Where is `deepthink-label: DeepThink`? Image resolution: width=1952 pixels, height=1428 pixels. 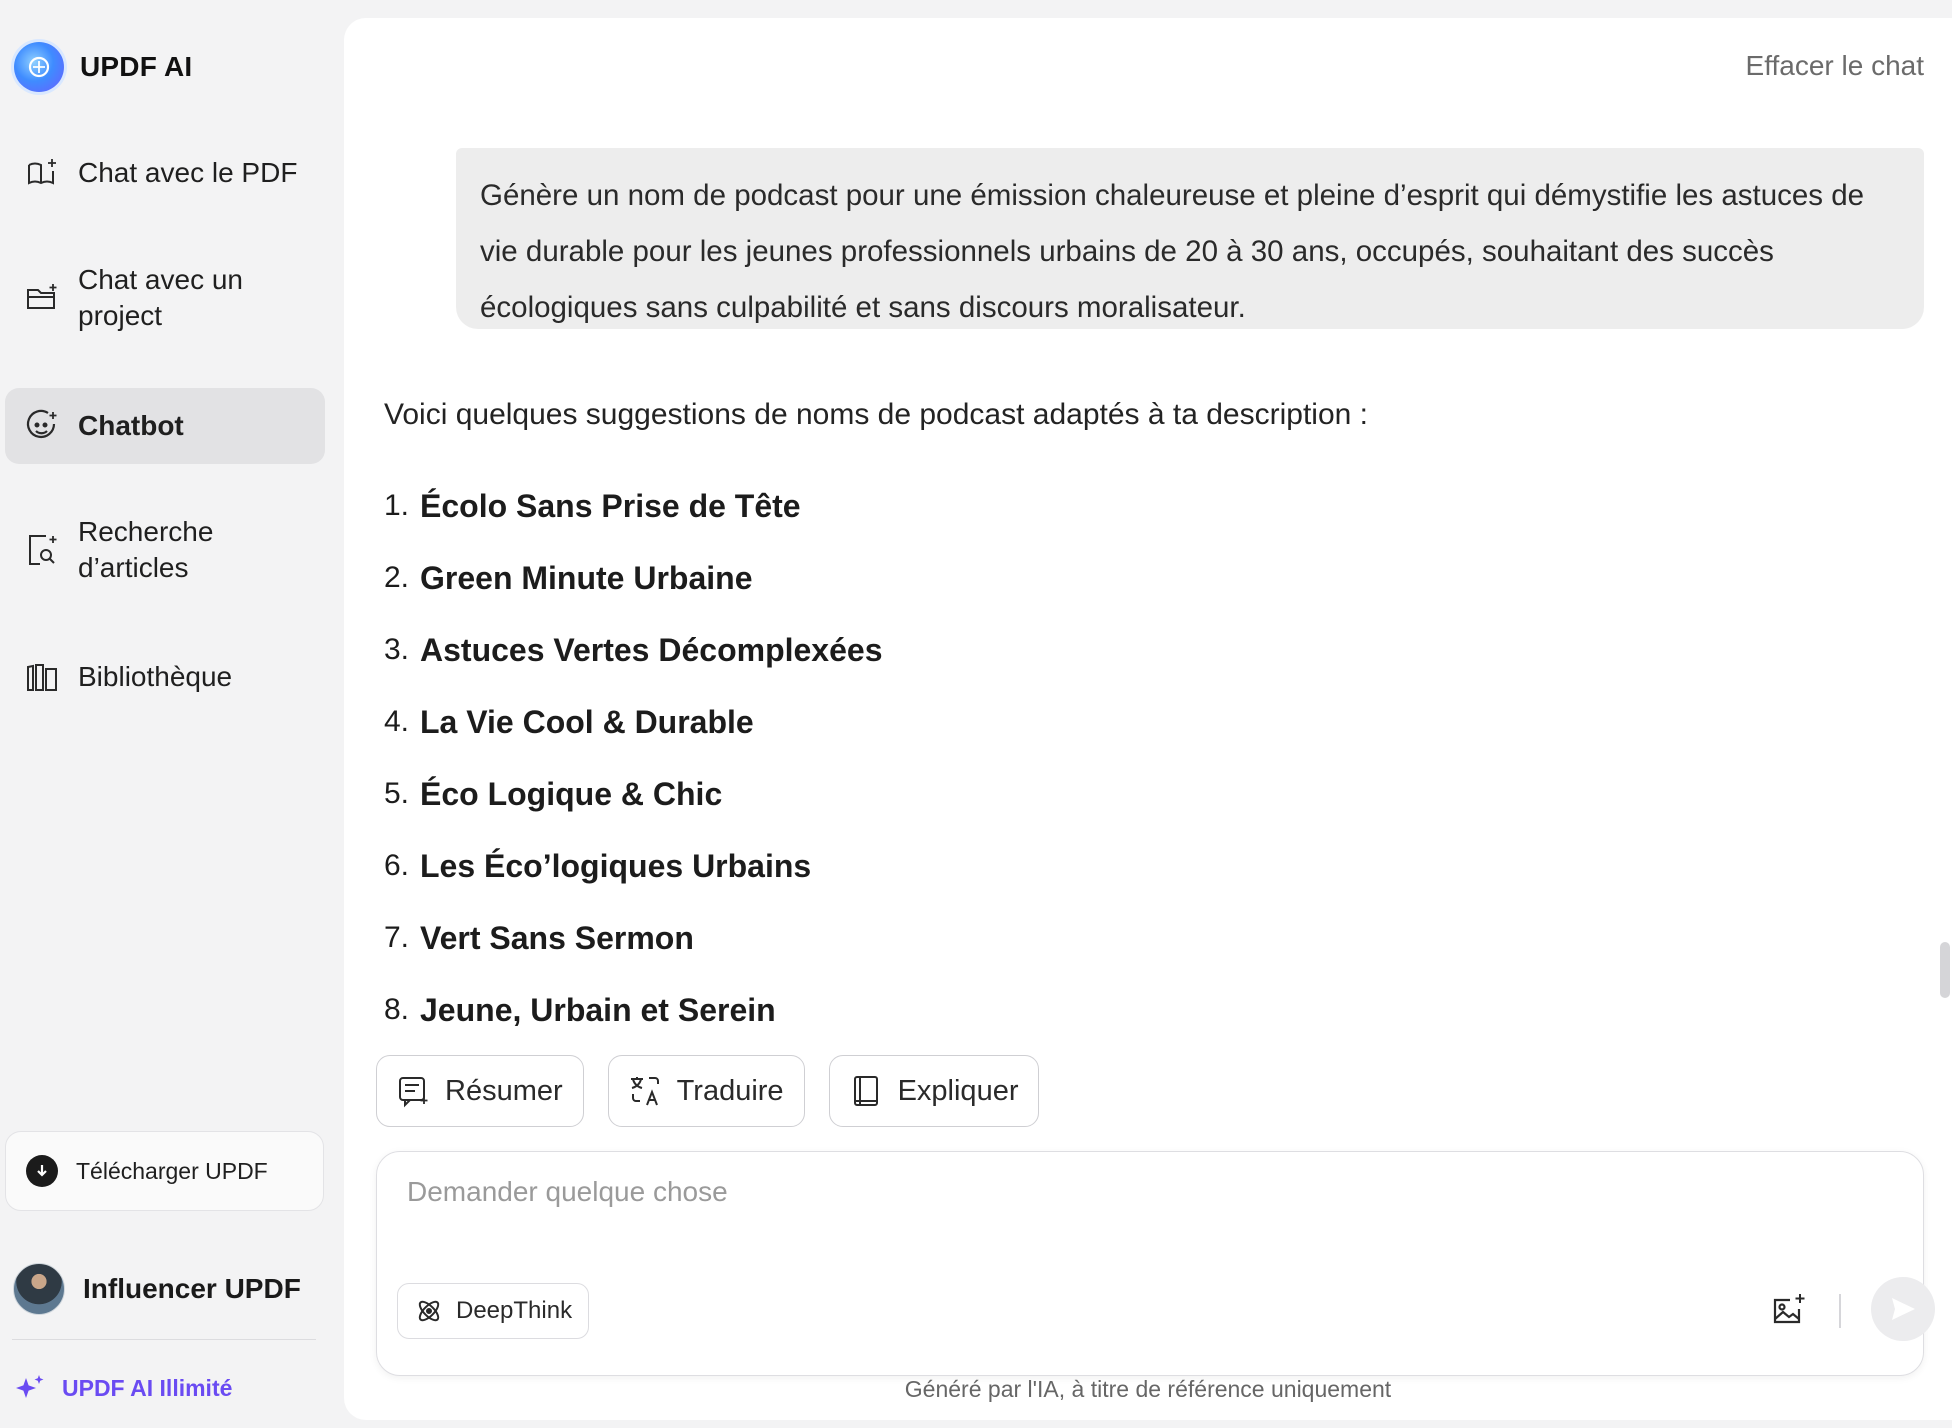 deepthink-label: DeepThink is located at coordinates (514, 1310).